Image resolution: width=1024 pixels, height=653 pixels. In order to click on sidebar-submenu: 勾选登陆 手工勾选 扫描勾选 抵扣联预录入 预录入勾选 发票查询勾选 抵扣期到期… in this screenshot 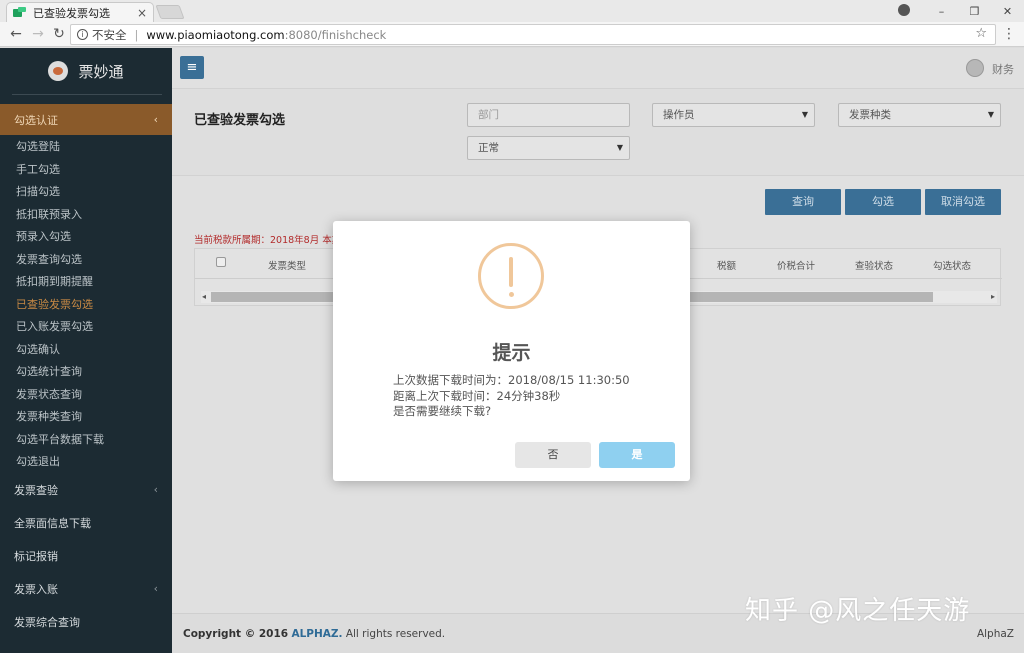, I will do `click(86, 305)`.